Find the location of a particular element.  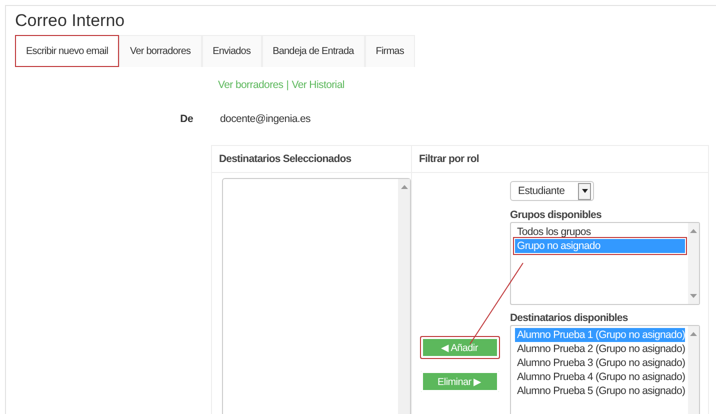

list-option: Alumno Prueba 4 (Grupo no asignado) is located at coordinates (600, 377).